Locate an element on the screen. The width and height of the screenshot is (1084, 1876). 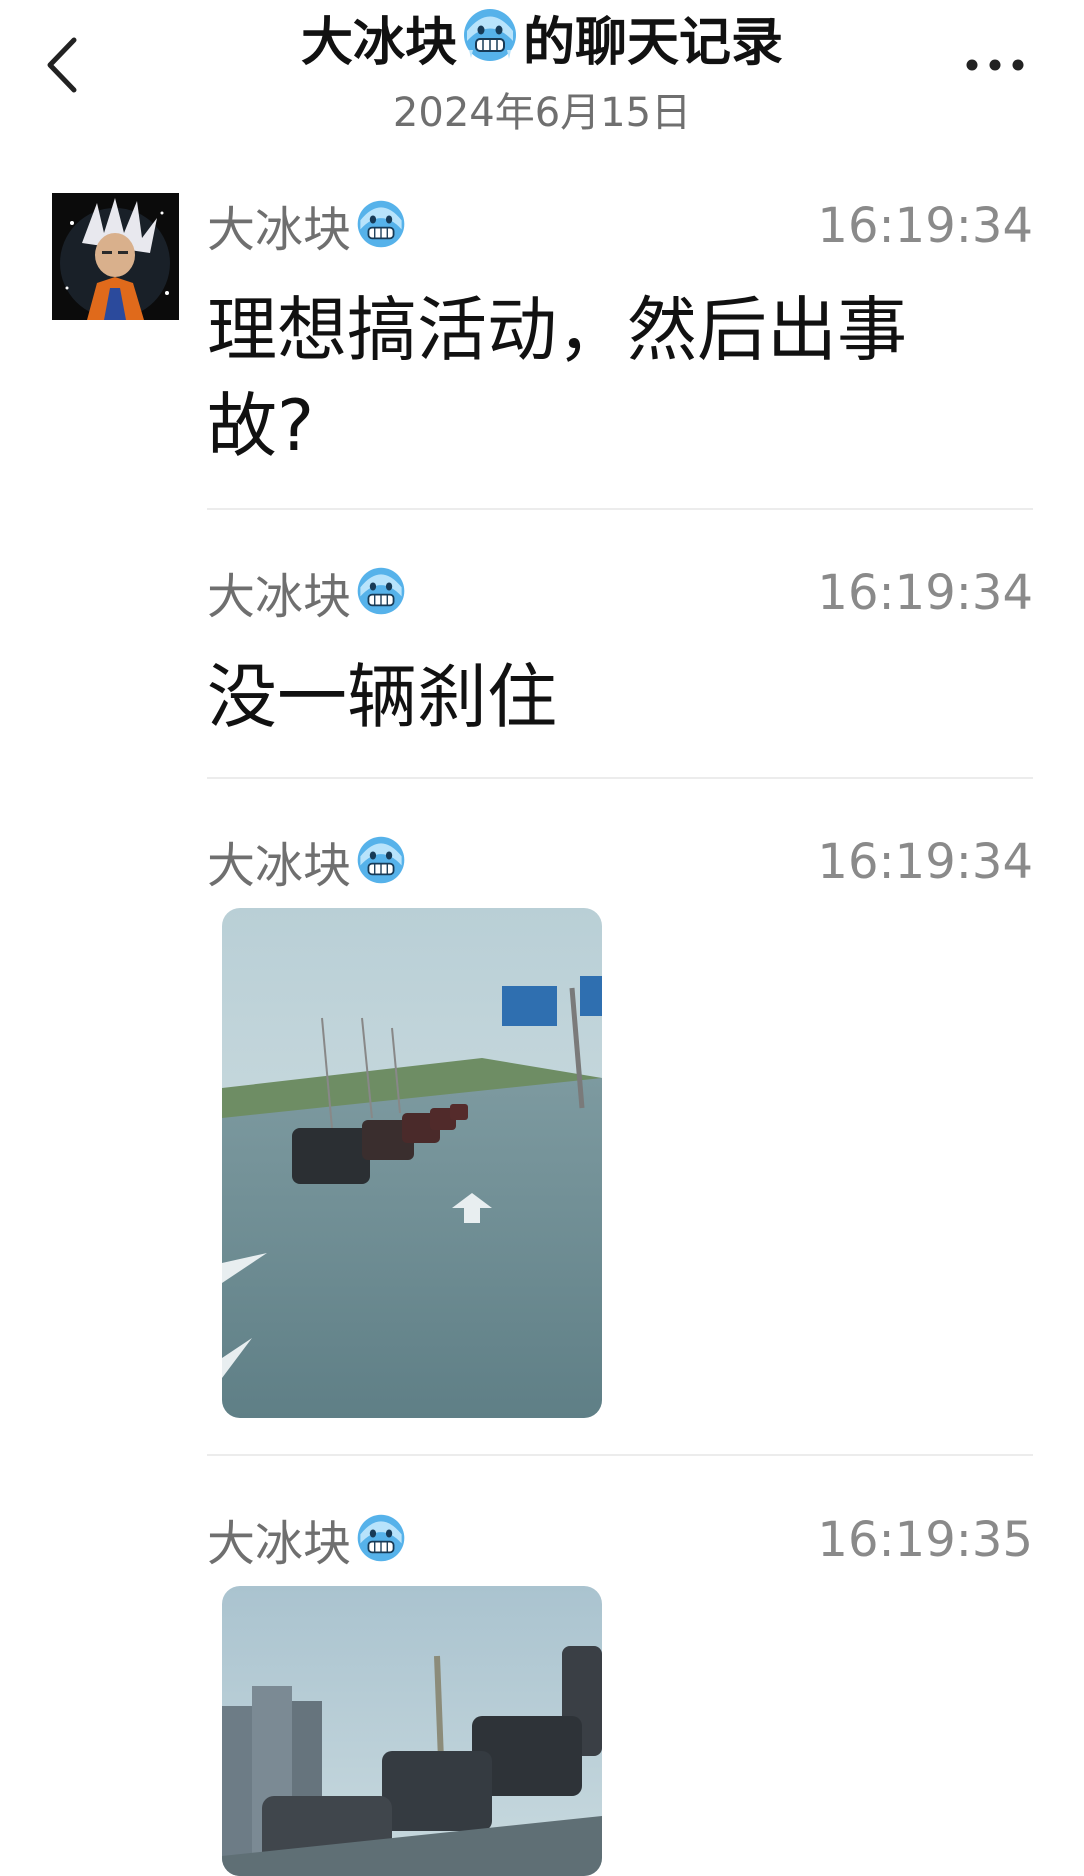
message-time: 16:19:35 is located at coordinates (925, 1540).